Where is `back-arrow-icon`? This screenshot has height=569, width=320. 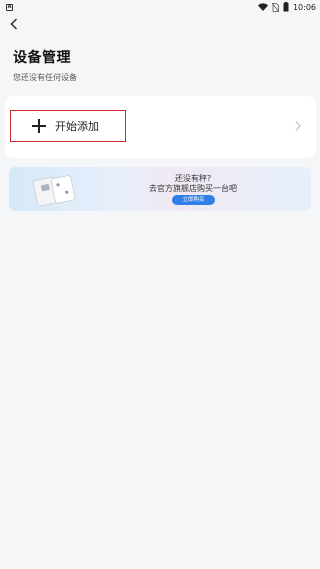 back-arrow-icon is located at coordinates (13, 24).